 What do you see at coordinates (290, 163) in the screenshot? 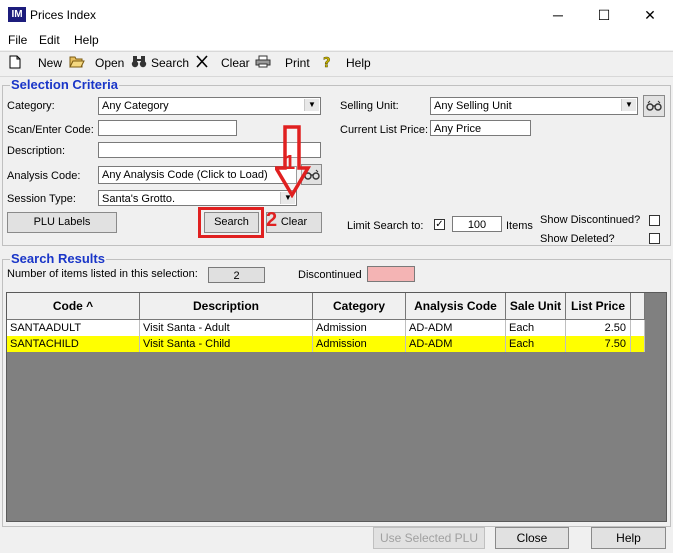
I see `step-1-annotation: 1` at bounding box center [290, 163].